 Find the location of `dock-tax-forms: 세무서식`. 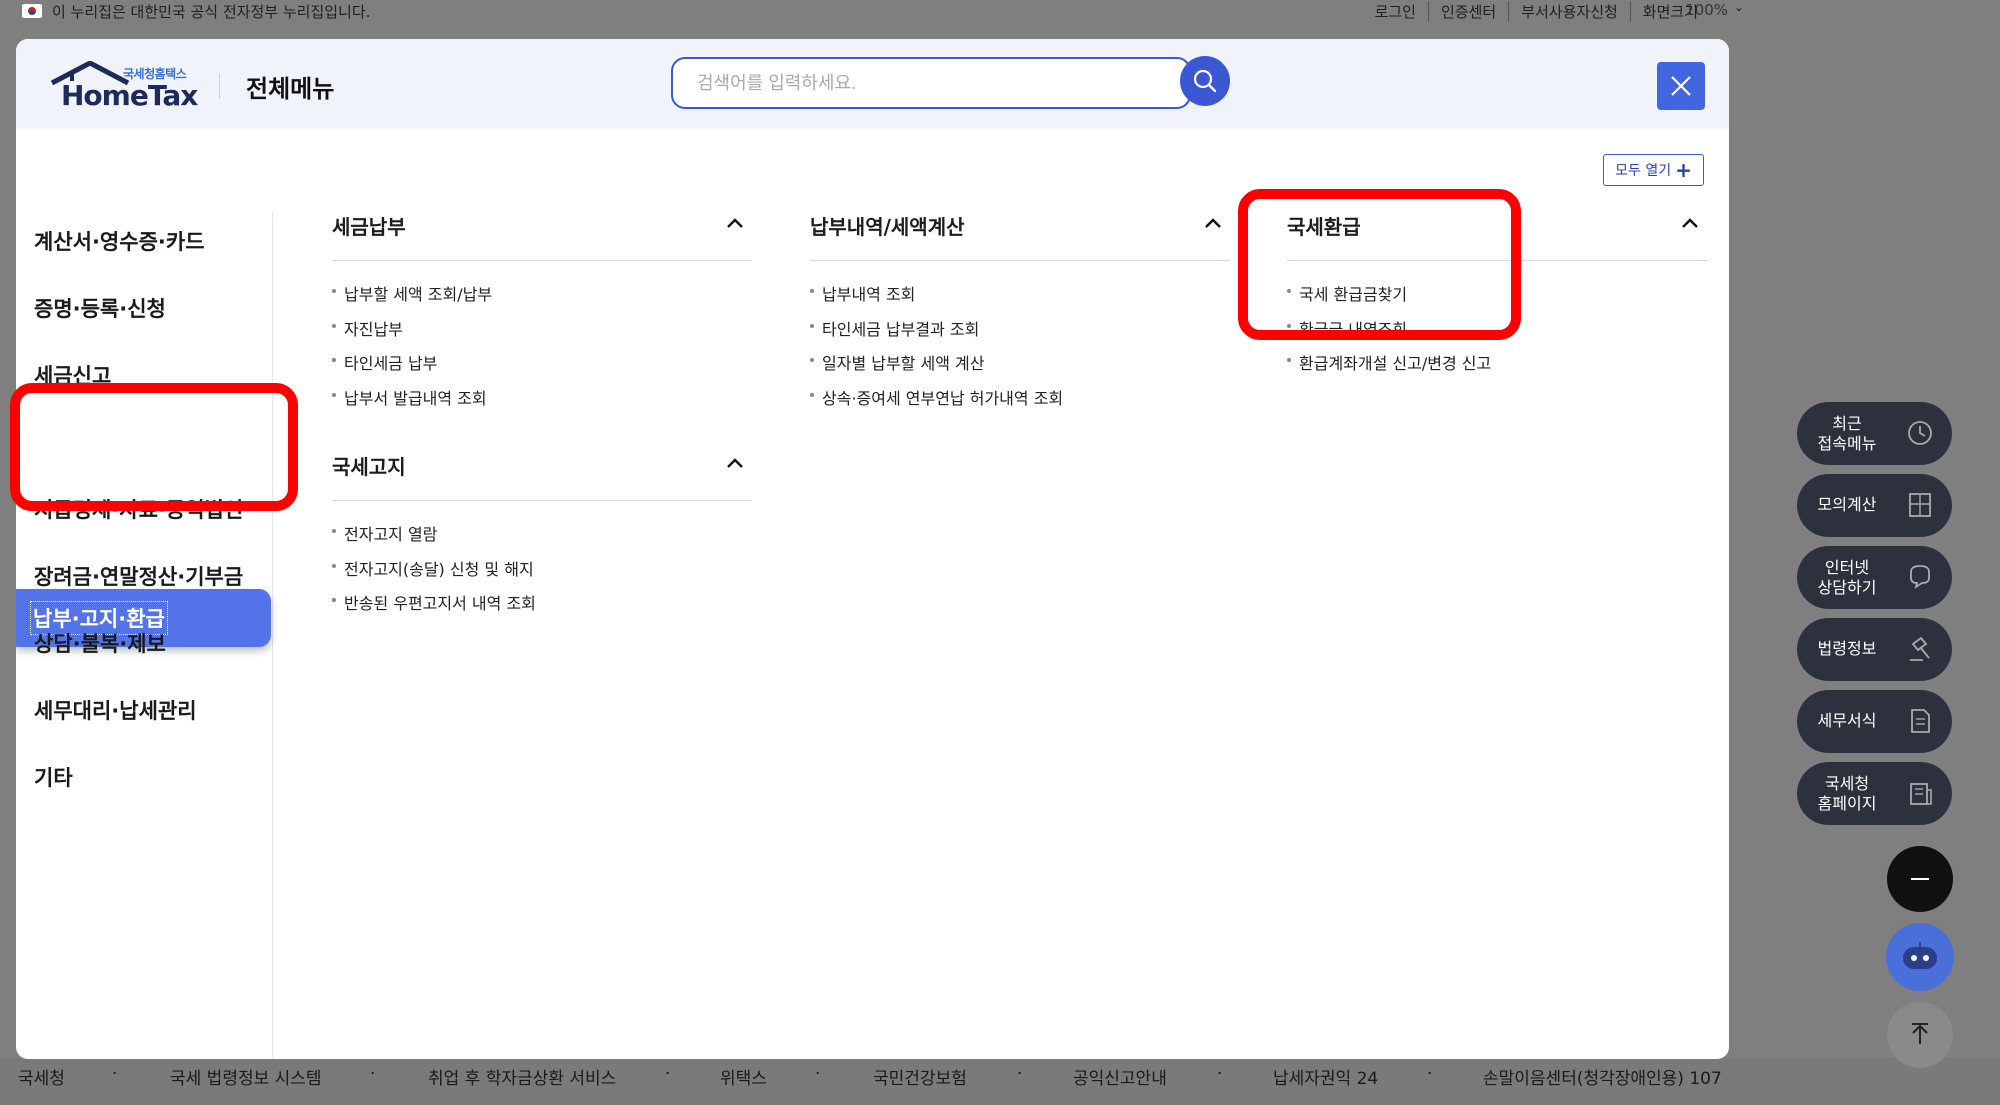

dock-tax-forms: 세무서식 is located at coordinates (1874, 721).